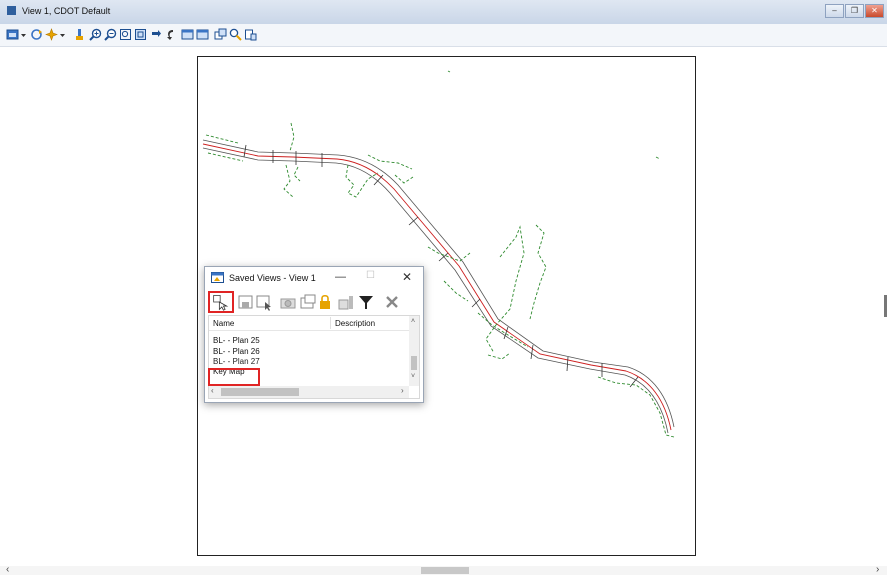 This screenshot has width=887, height=575. I want to click on scroll-down-icon: ˅, so click(413, 376).